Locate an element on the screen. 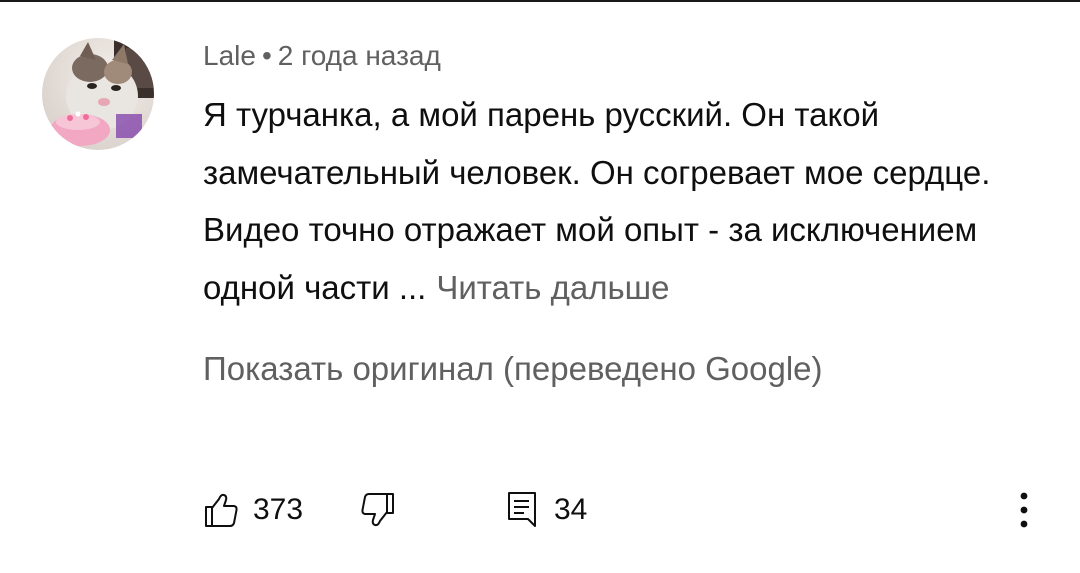 This screenshot has width=1080, height=573. comment-meta: Lale • 2 года назад is located at coordinates (322, 56).